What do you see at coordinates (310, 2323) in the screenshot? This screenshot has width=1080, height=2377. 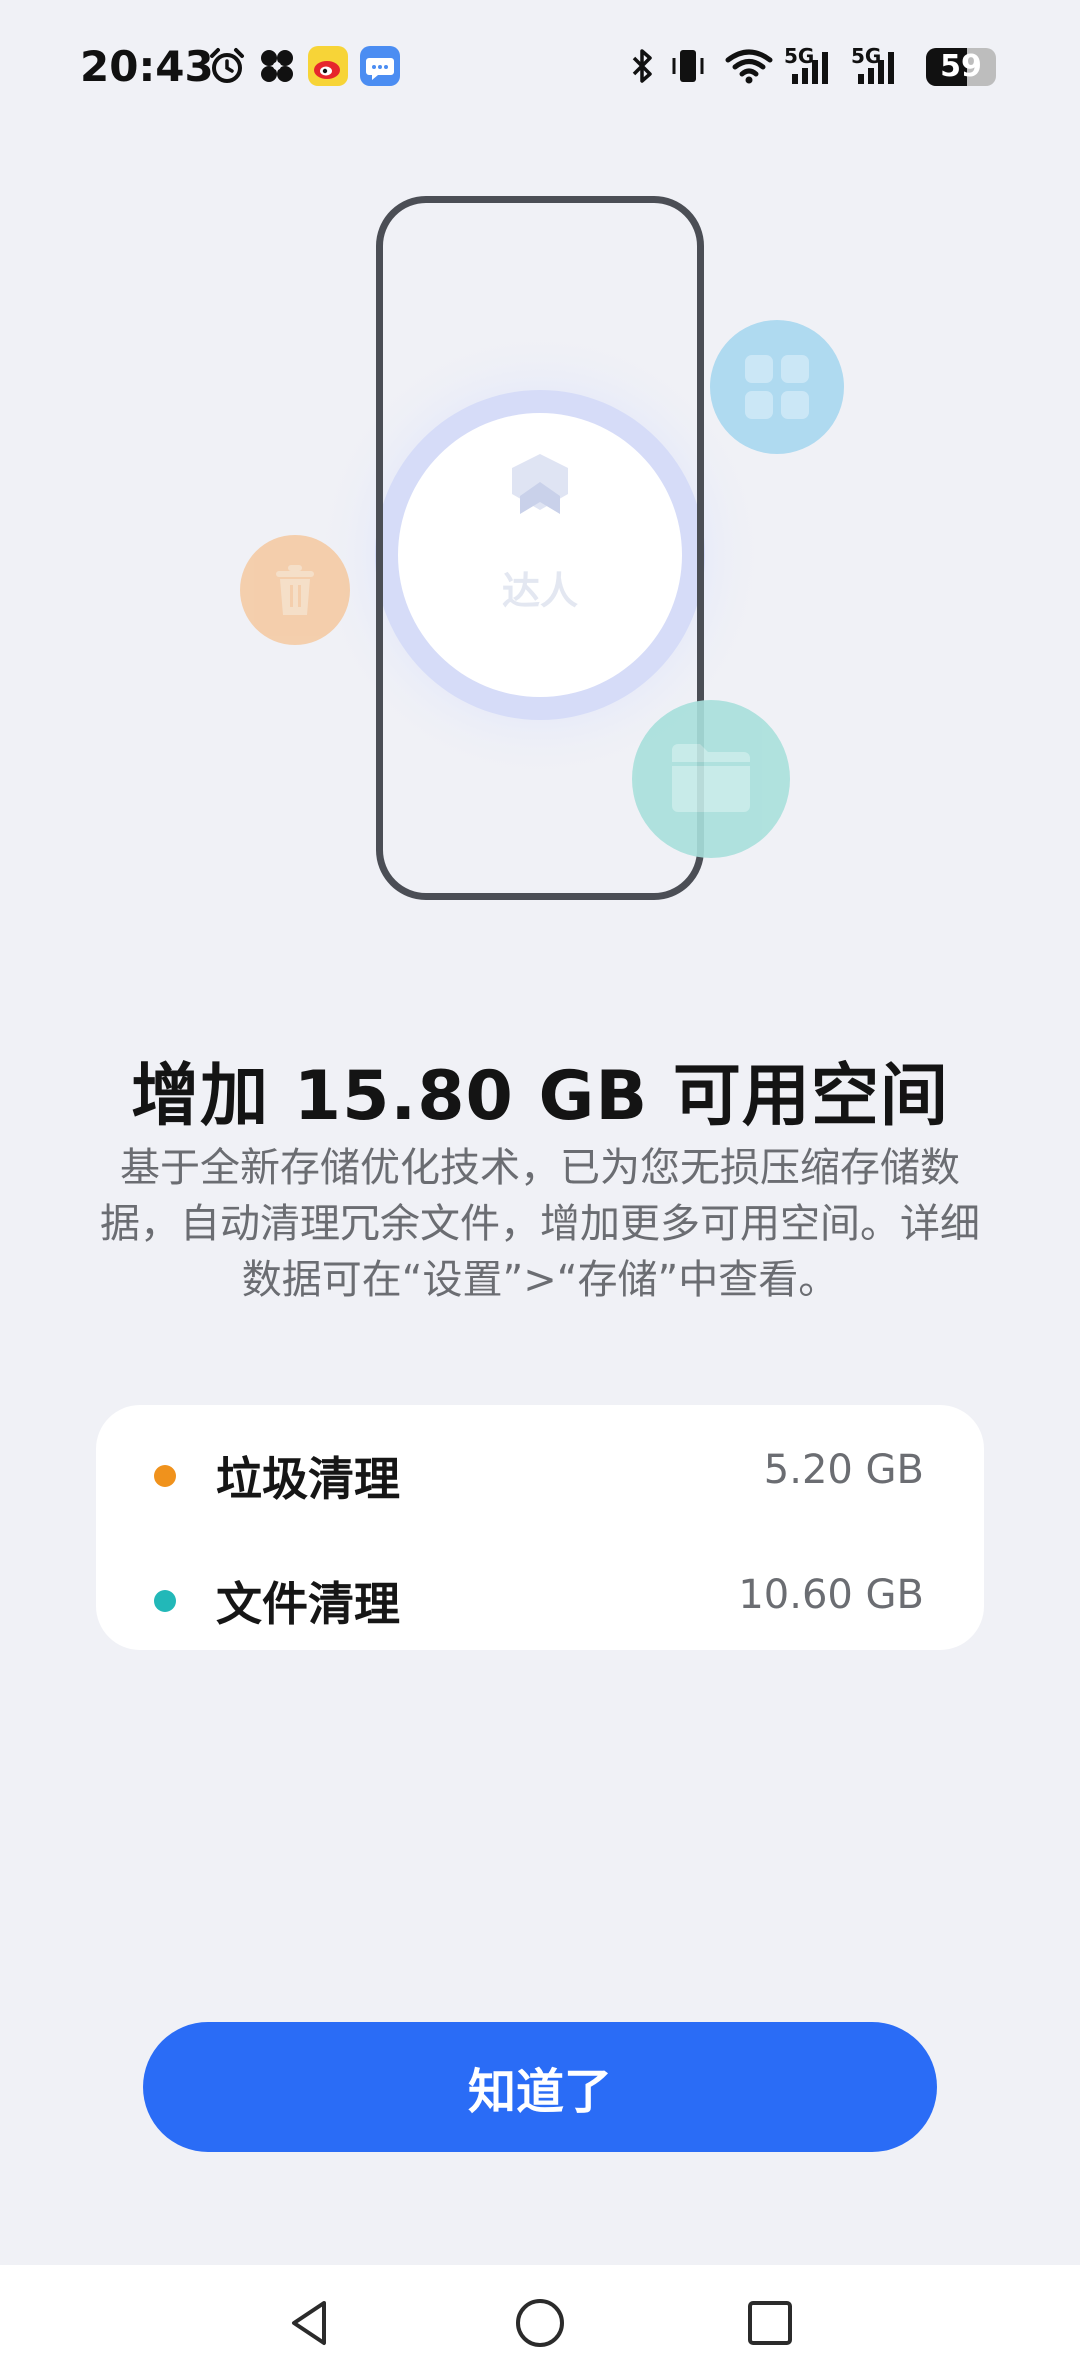 I see `back-icon` at bounding box center [310, 2323].